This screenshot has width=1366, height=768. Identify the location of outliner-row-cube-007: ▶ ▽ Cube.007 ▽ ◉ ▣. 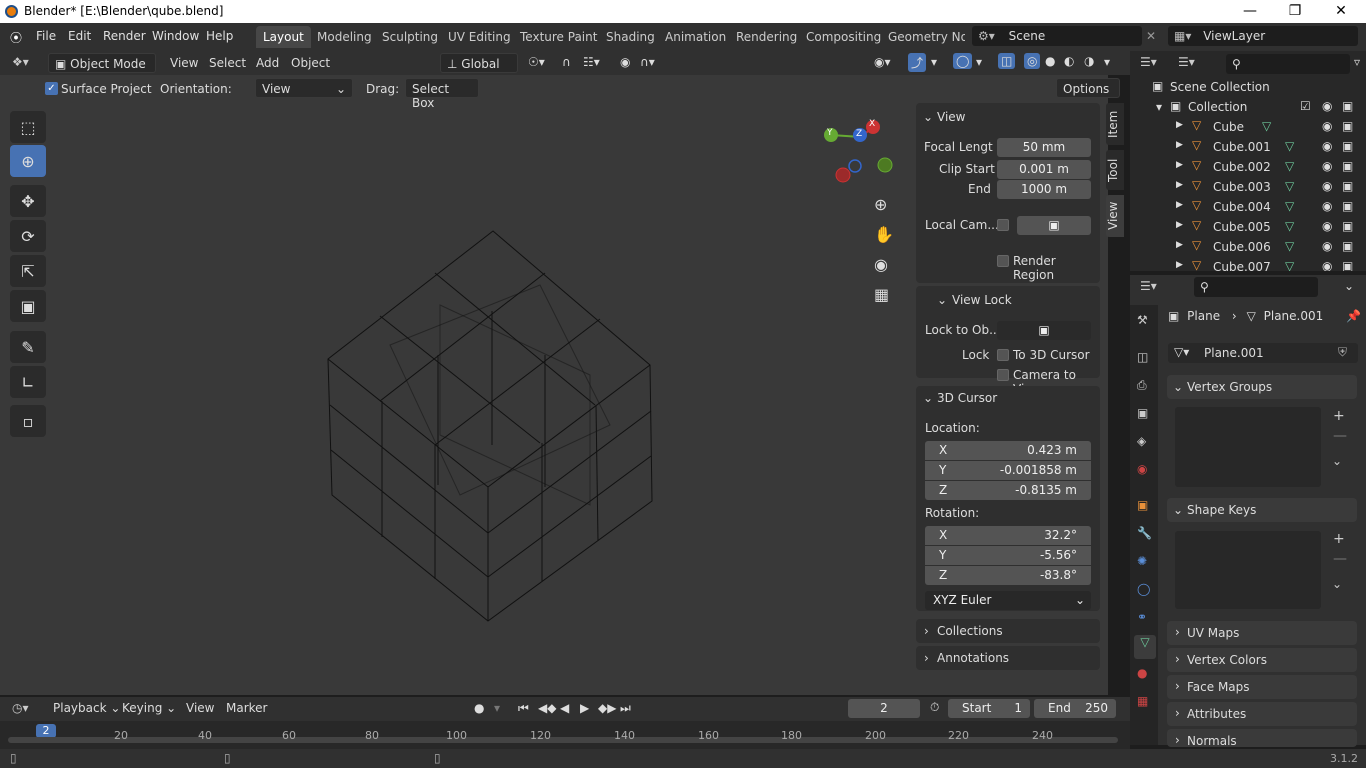
(1248, 264).